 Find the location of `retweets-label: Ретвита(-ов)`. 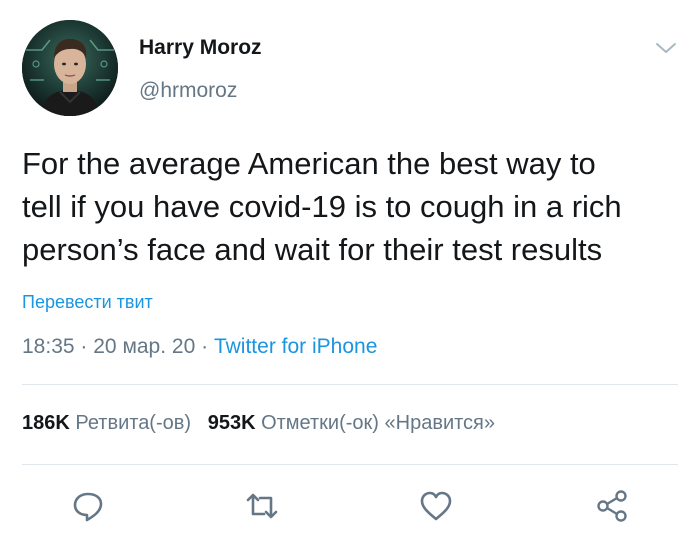

retweets-label: Ретвита(-ов) is located at coordinates (133, 423).